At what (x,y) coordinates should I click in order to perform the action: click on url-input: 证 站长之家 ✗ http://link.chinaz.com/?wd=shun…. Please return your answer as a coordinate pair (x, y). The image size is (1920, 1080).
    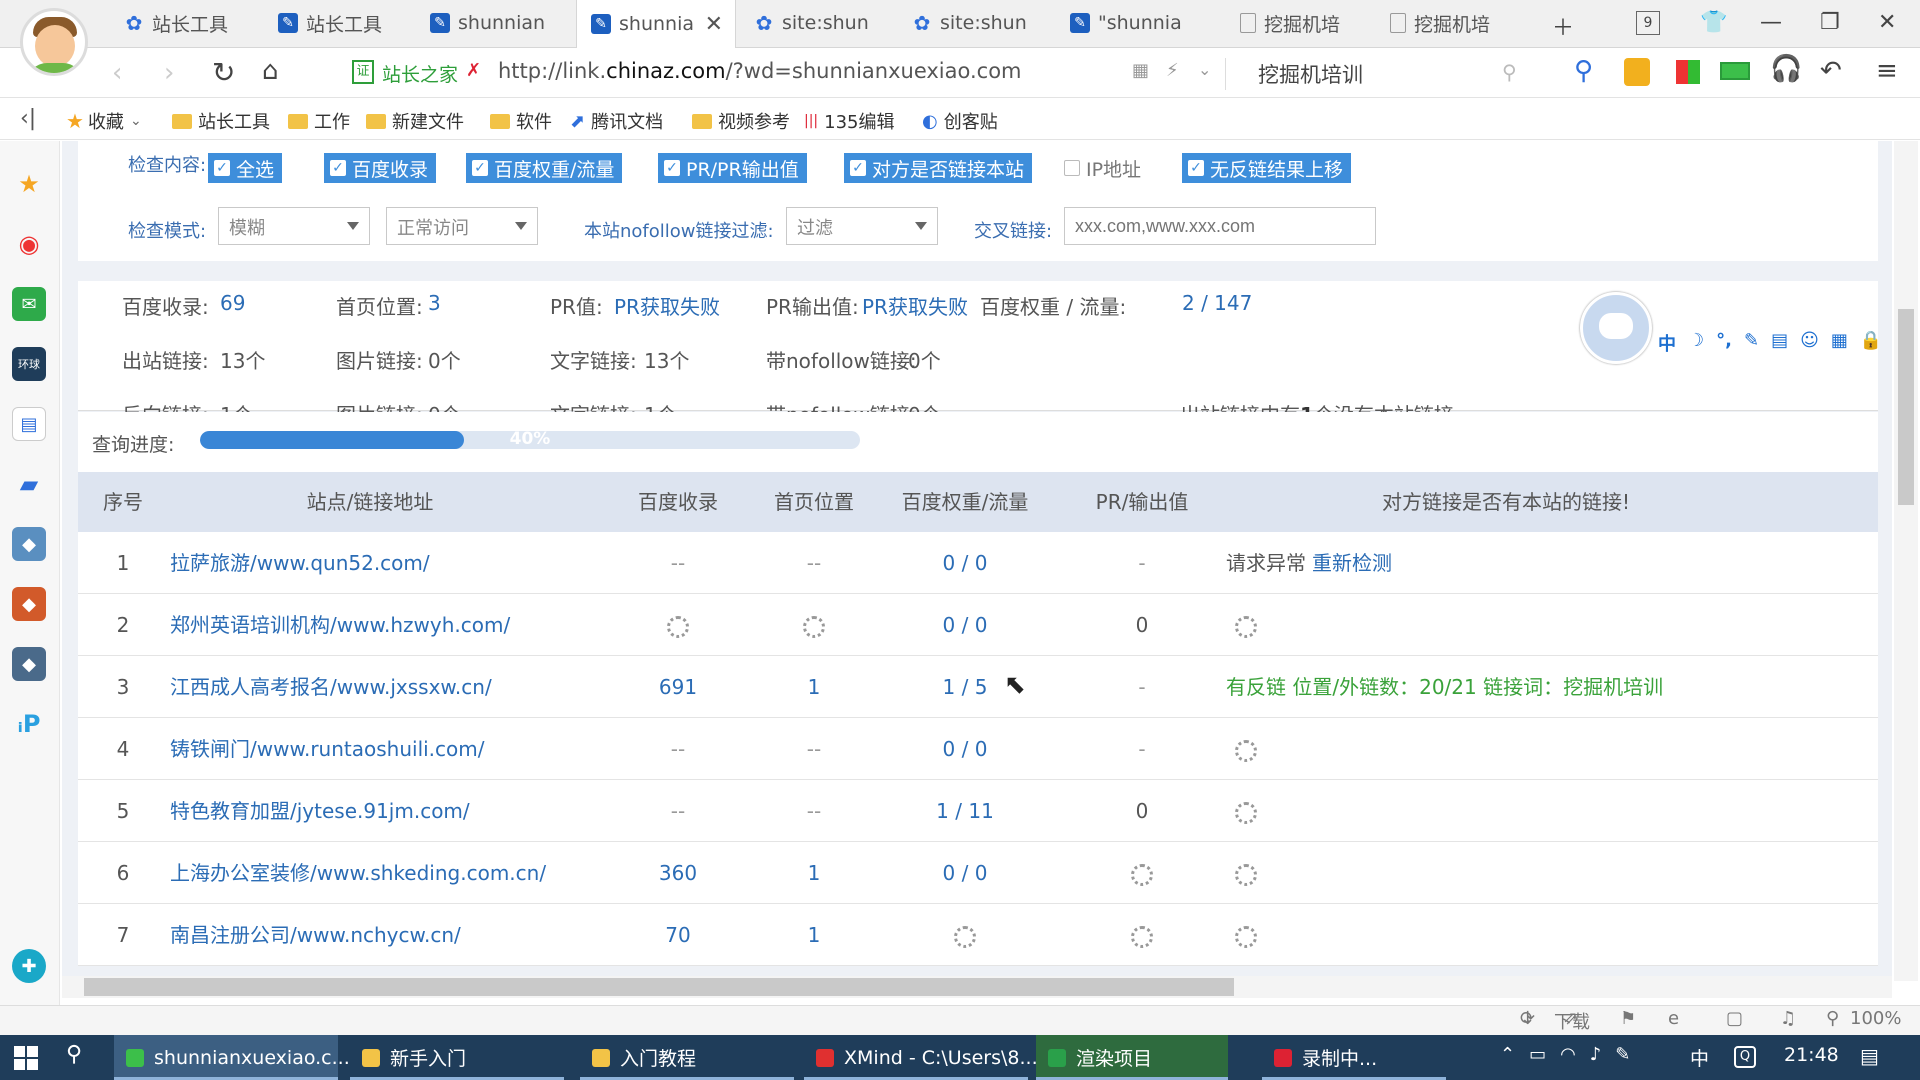
    Looking at the image, I should click on (780, 74).